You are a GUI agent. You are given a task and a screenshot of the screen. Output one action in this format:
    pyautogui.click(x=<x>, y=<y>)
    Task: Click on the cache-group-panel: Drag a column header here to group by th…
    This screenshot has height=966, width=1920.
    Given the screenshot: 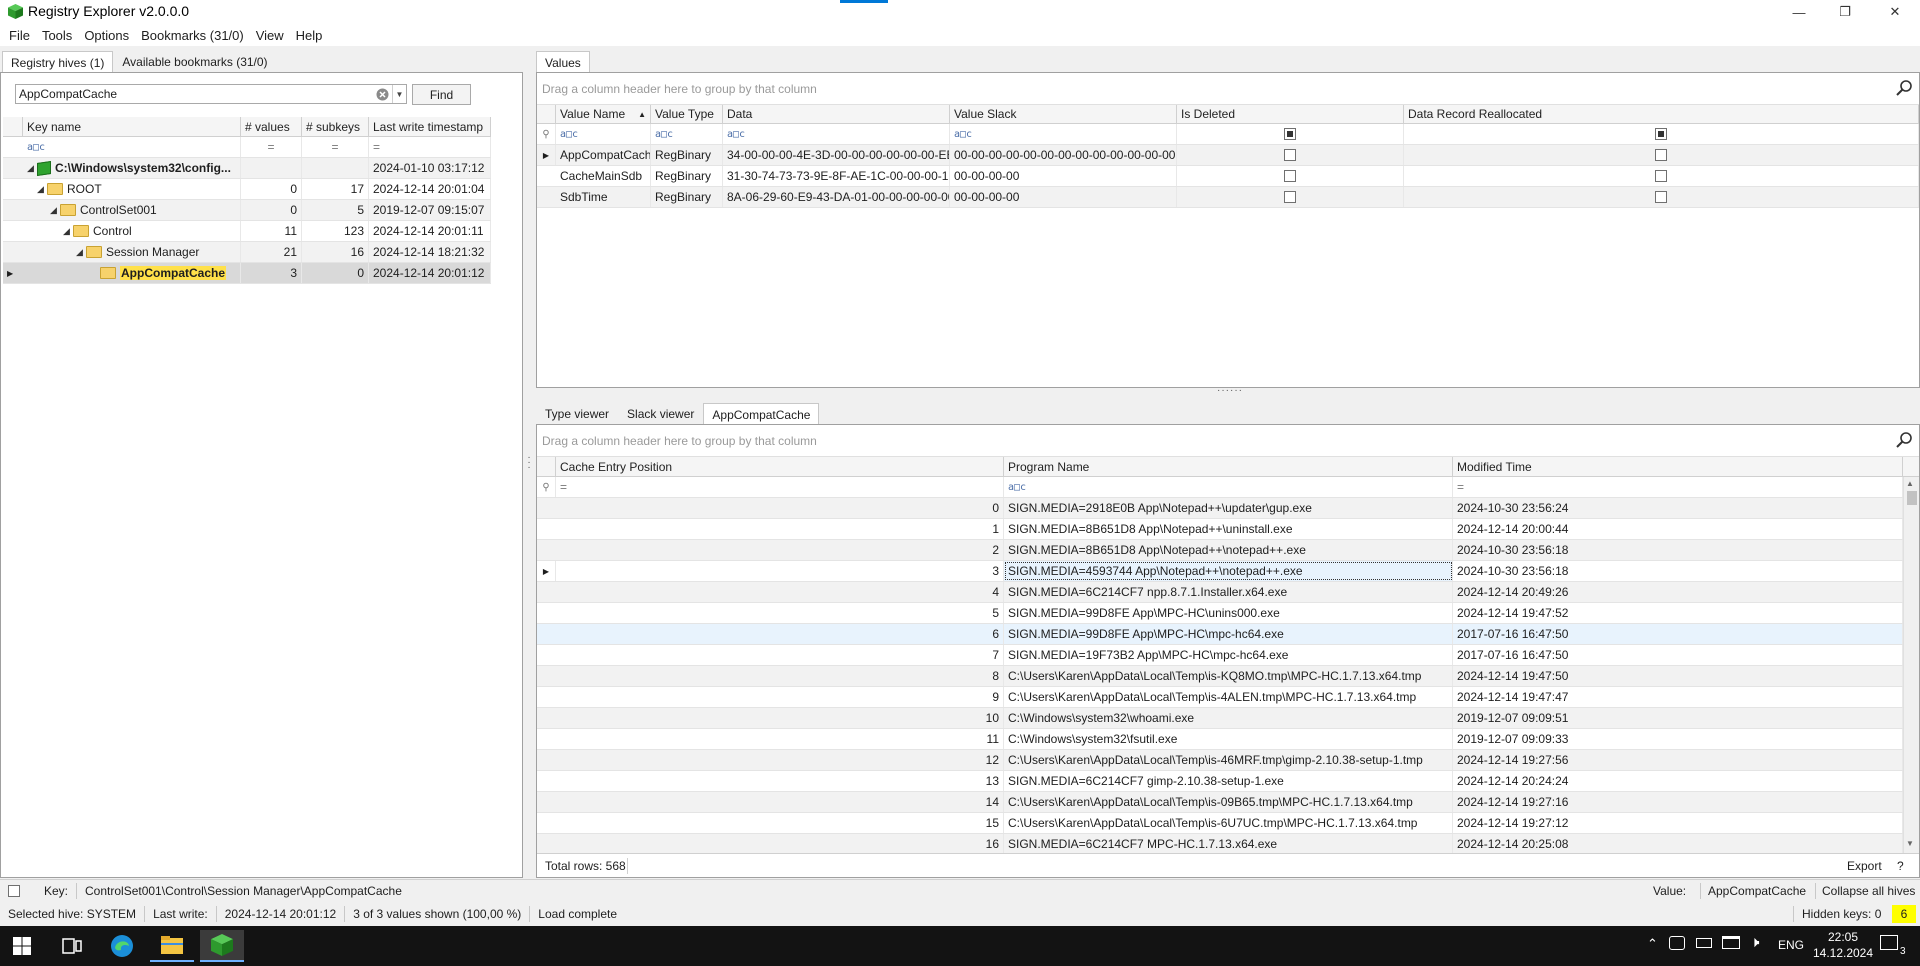 What is the action you would take?
    pyautogui.click(x=1228, y=441)
    